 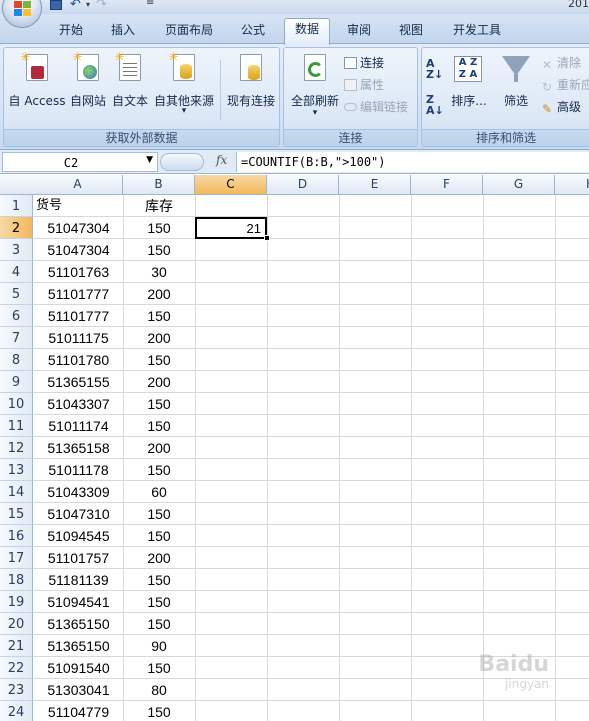 What do you see at coordinates (561, 107) in the screenshot?
I see `advanced-filter-button: ✎ 高级` at bounding box center [561, 107].